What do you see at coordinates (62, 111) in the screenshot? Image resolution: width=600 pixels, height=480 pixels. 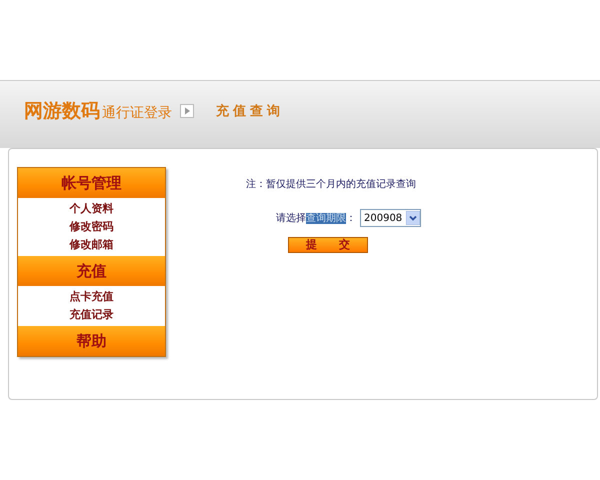 I see `brand-name: 网游数码` at bounding box center [62, 111].